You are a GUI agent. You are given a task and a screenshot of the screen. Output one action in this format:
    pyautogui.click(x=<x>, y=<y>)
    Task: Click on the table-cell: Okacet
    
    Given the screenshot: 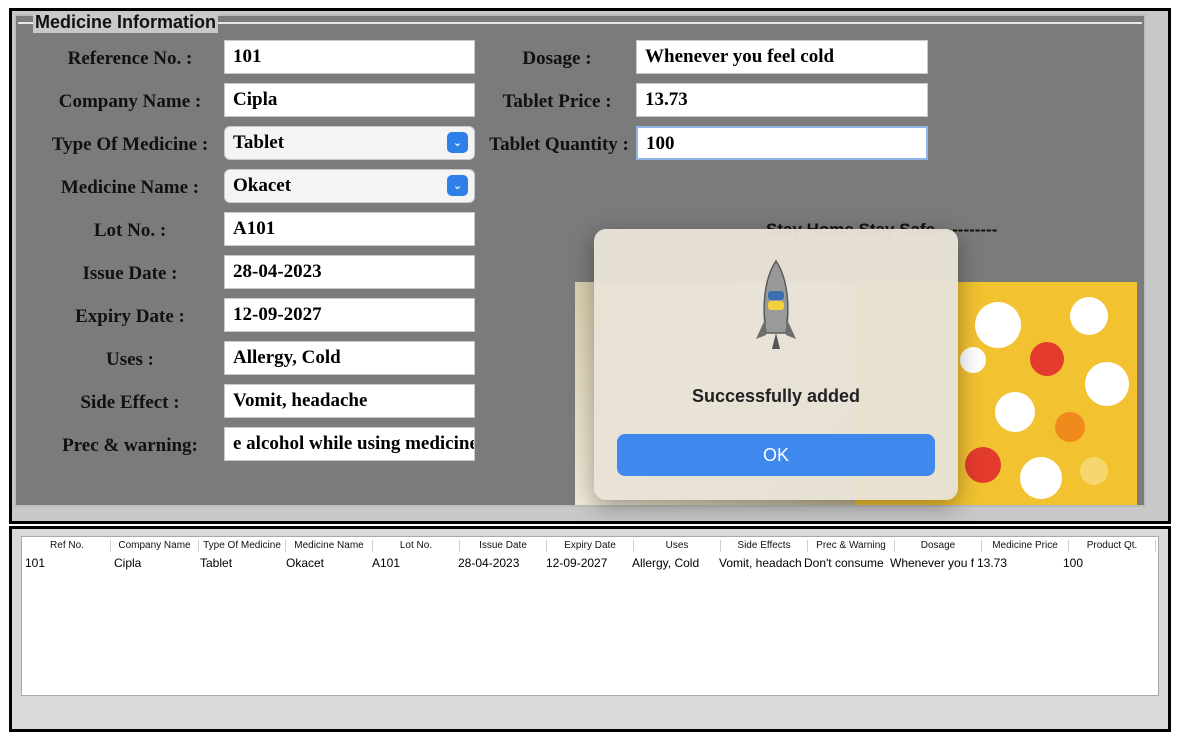 What is the action you would take?
    pyautogui.click(x=329, y=563)
    